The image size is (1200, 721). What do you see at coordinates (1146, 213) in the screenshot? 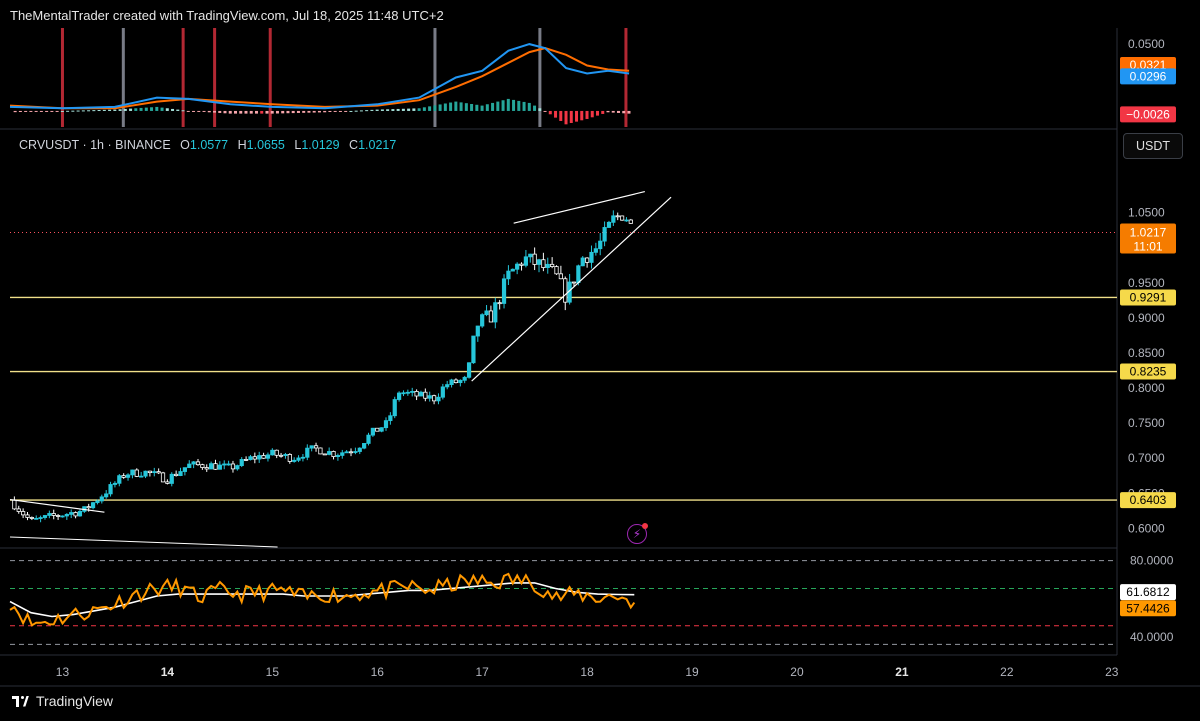
I see `price-axis-tick: 1.0500` at bounding box center [1146, 213].